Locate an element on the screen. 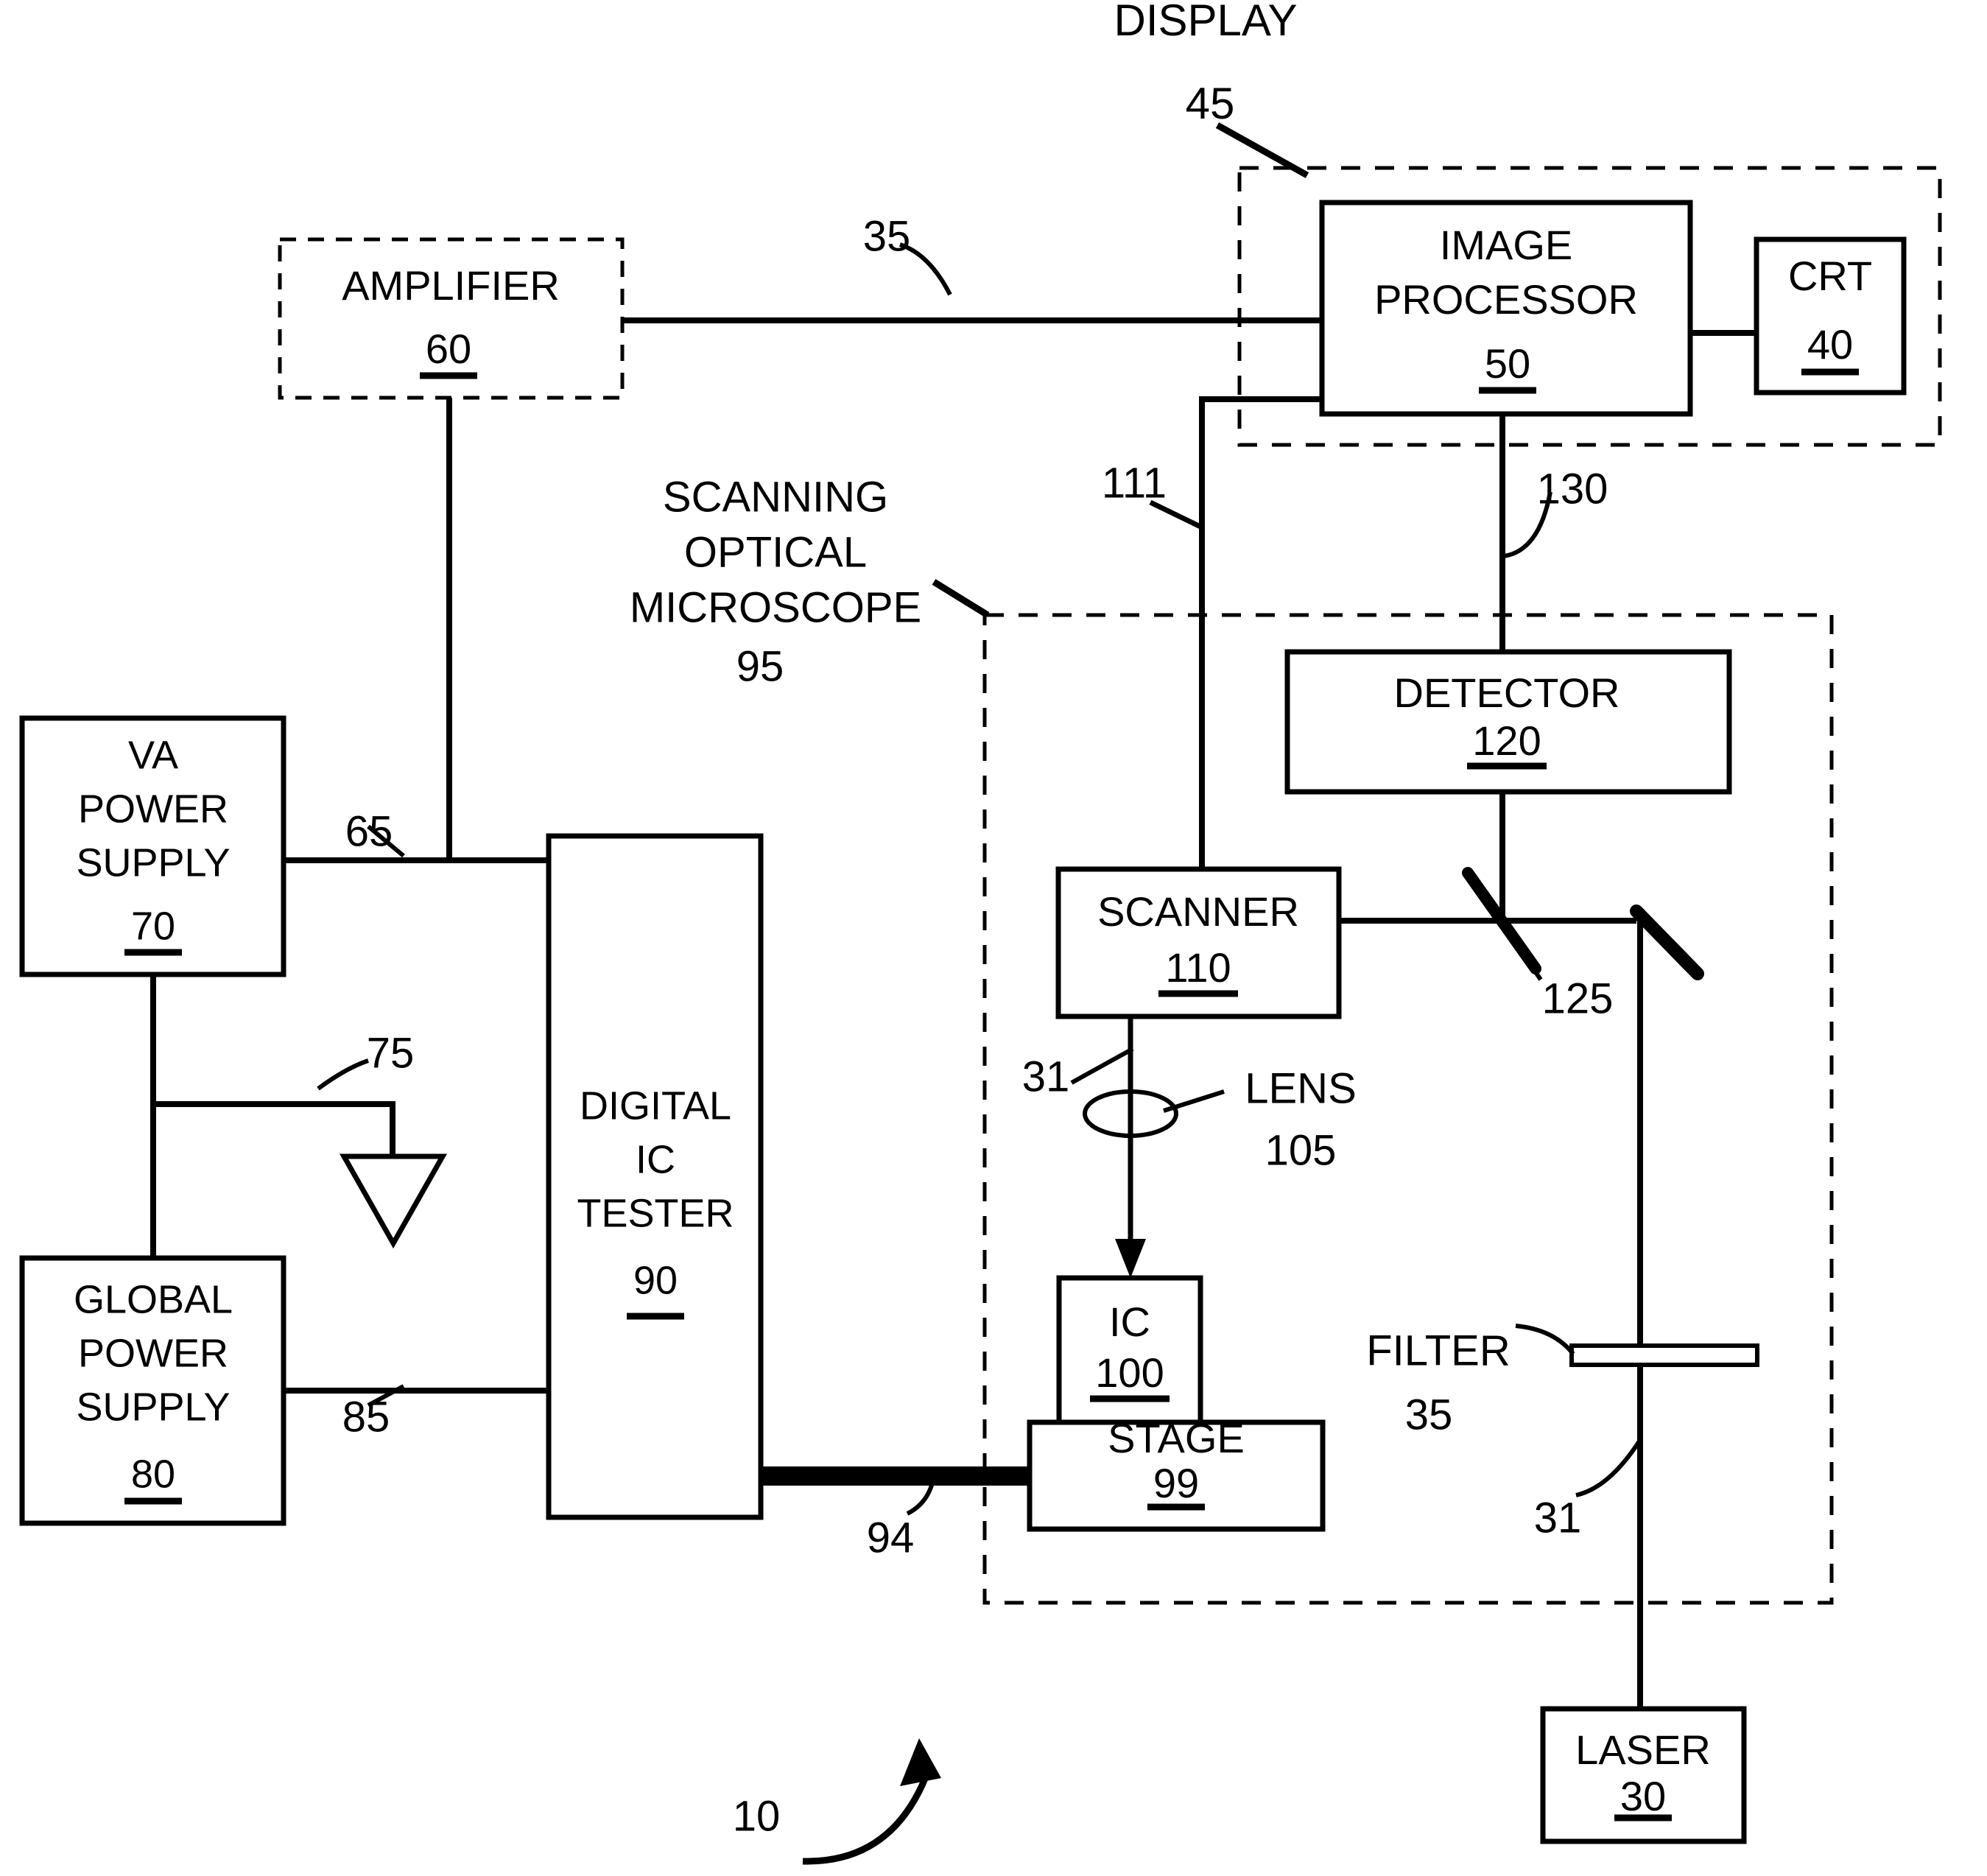 The height and width of the screenshot is (1876, 1987). ic-label: IC is located at coordinates (1129, 1322).